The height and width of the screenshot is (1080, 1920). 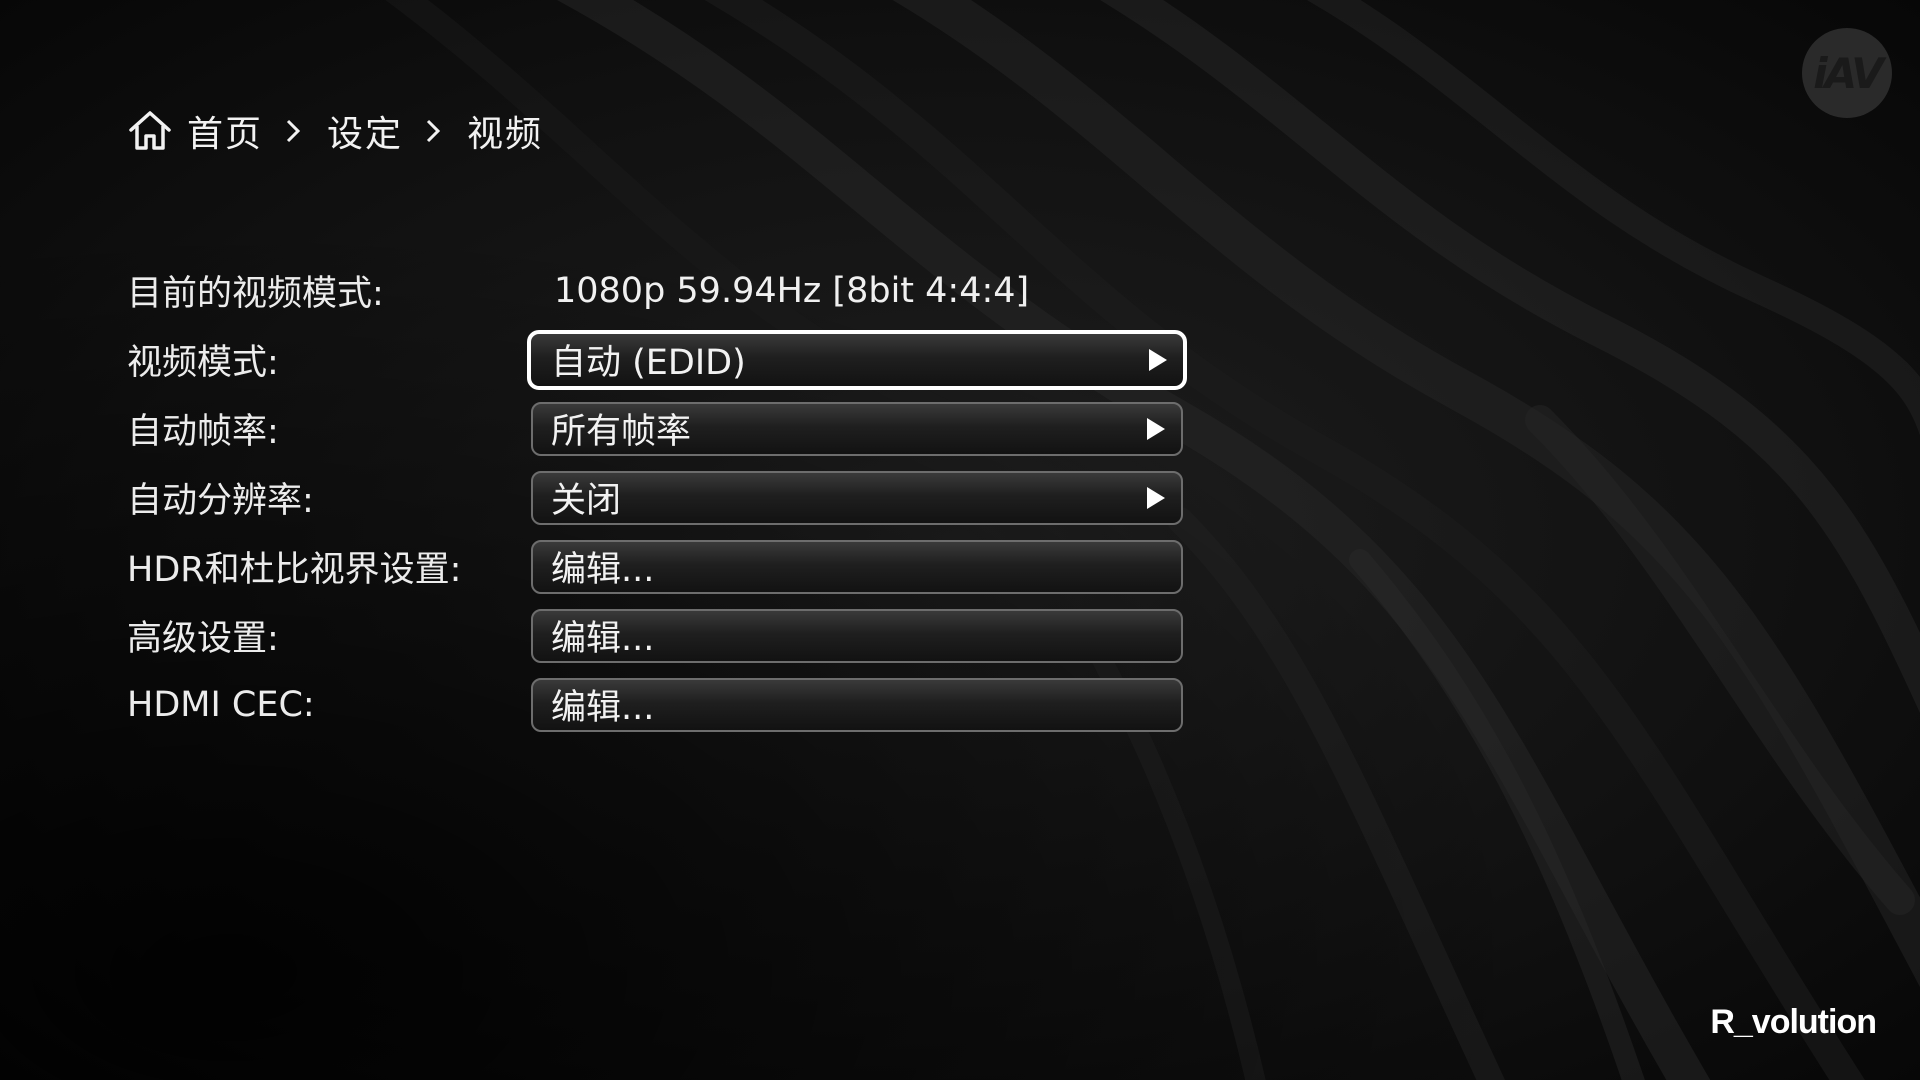 I want to click on auto-resolution-row: 自动分辨率: 关闭, so click(x=662, y=497).